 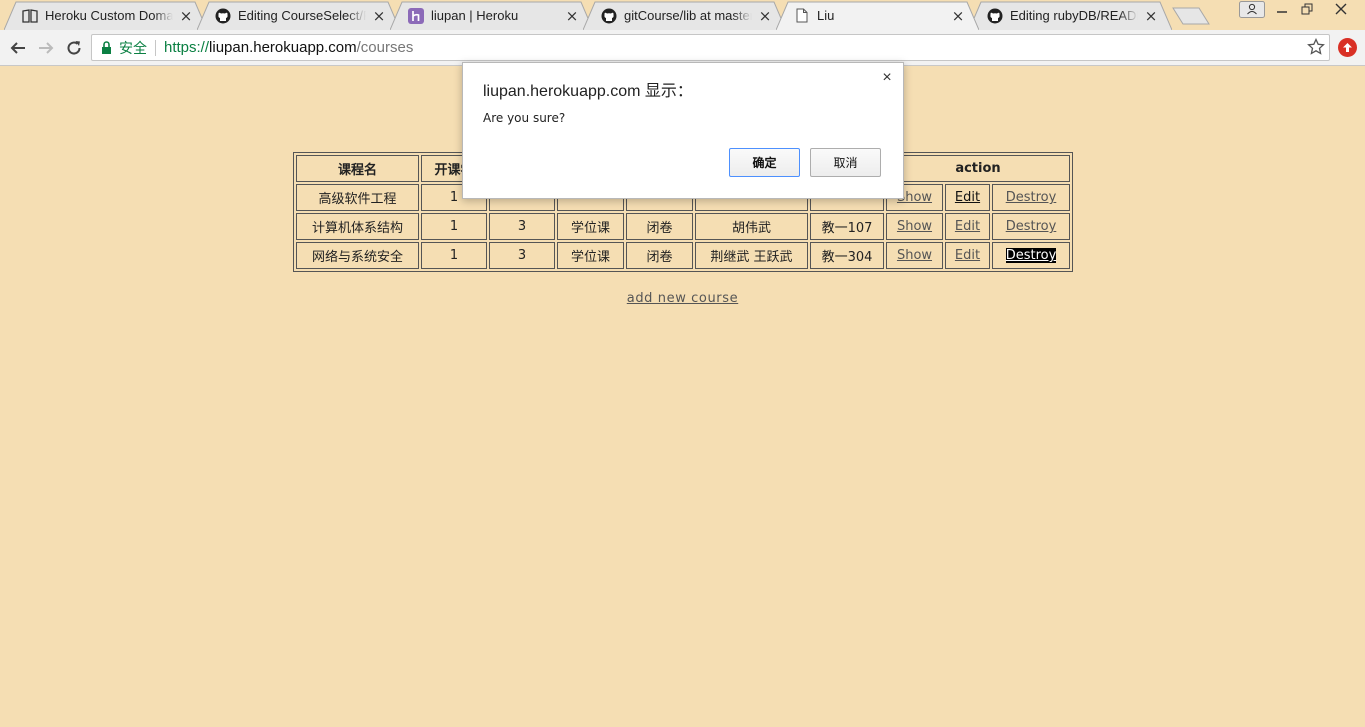 I want to click on minimize-icon, so click(x=1282, y=9).